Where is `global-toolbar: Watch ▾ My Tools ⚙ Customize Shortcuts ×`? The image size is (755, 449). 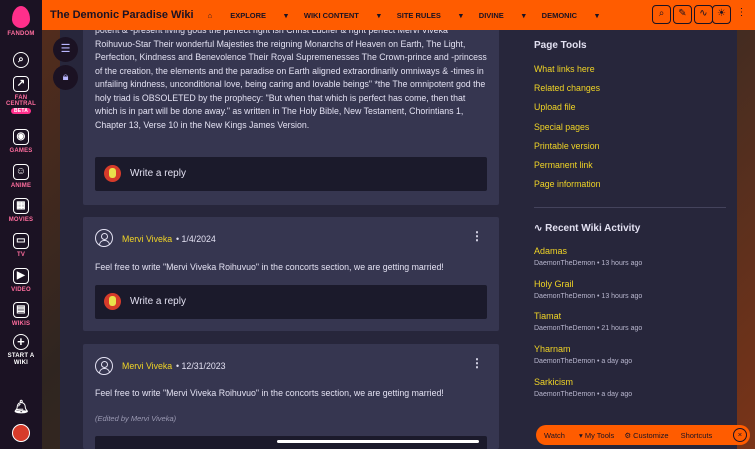
global-toolbar: Watch ▾ My Tools ⚙ Customize Shortcuts × is located at coordinates (643, 435).